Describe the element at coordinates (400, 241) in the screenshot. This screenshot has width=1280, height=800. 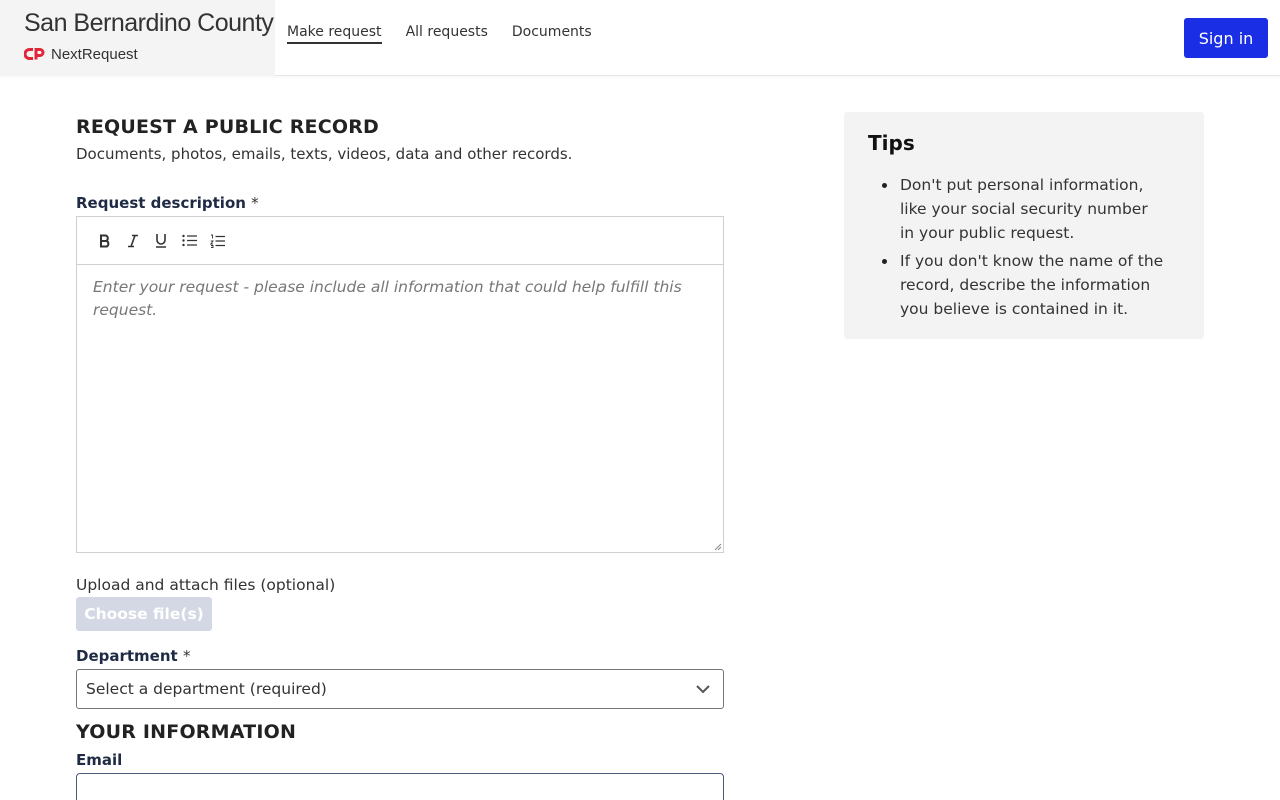
I see `editor-toolbar` at that location.